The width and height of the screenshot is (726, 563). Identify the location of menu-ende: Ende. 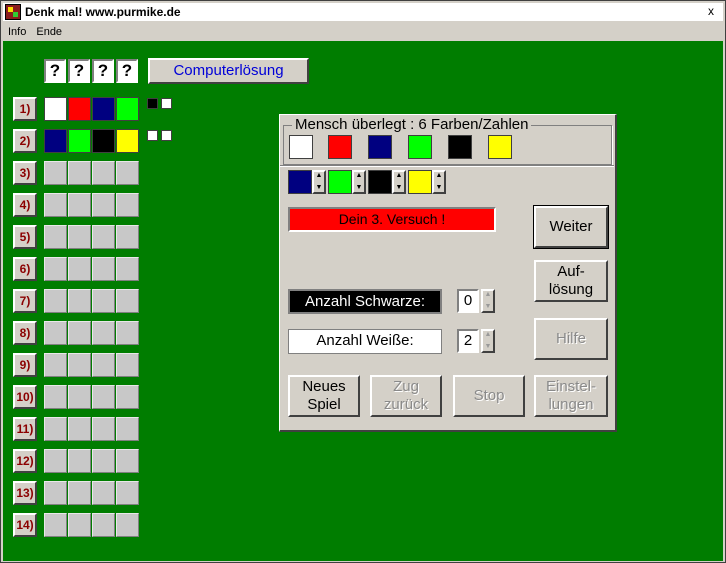
(49, 32).